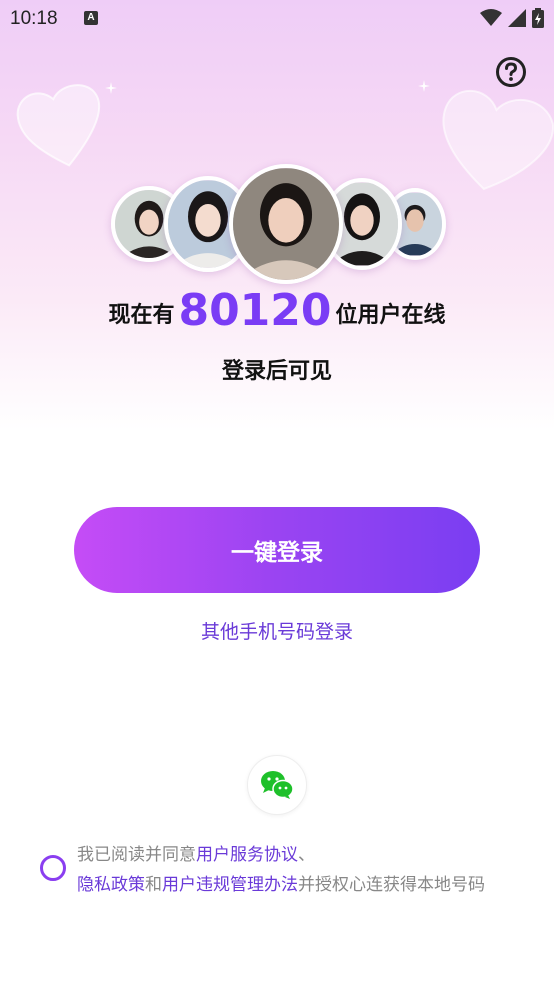  What do you see at coordinates (276, 371) in the screenshot?
I see `subtitle: 登录后可见` at bounding box center [276, 371].